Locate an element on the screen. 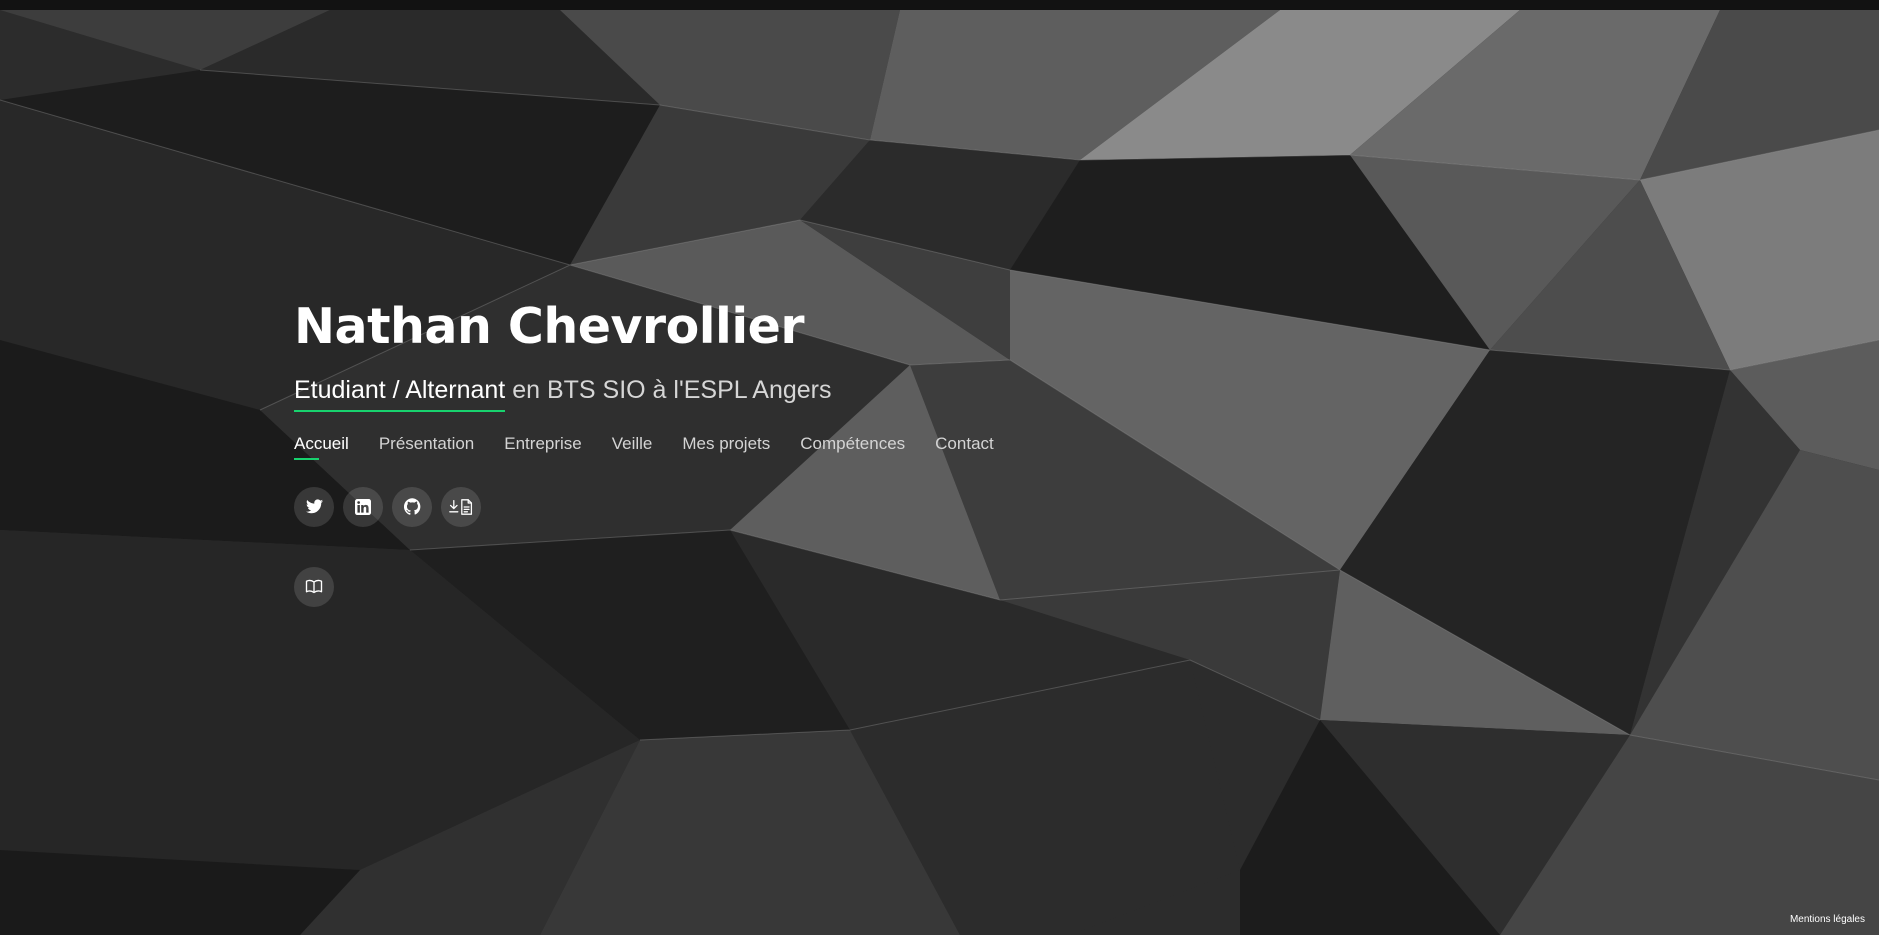  nav-item-mes-projets: Mes projets is located at coordinates (726, 447).